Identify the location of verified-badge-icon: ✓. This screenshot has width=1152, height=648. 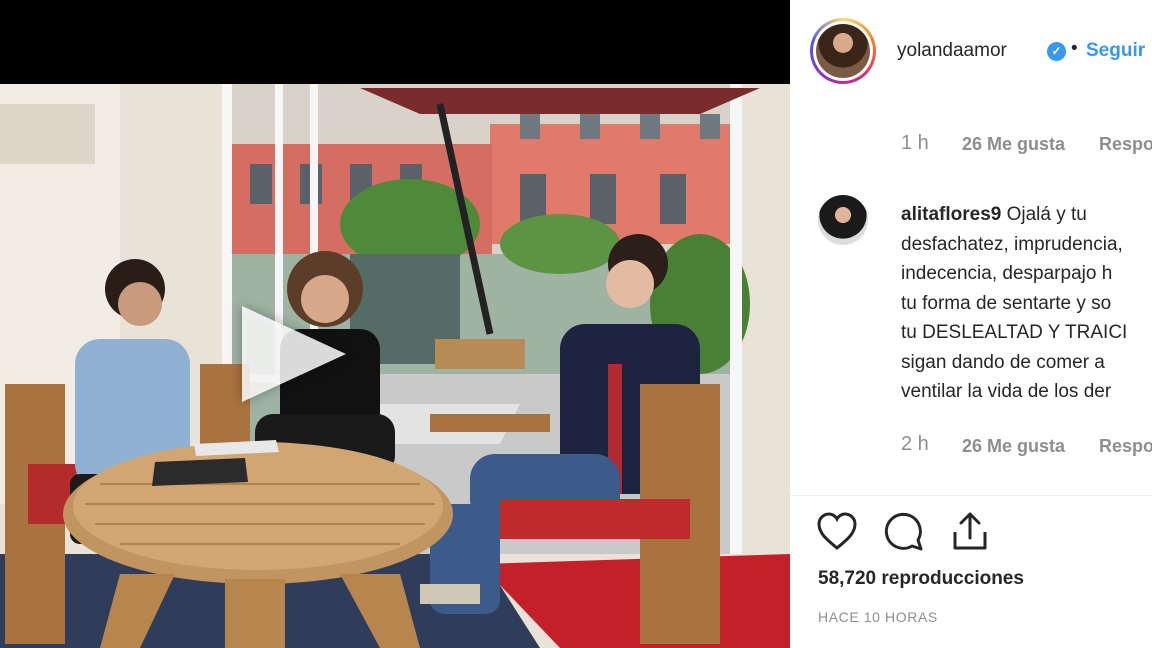
(1056, 51).